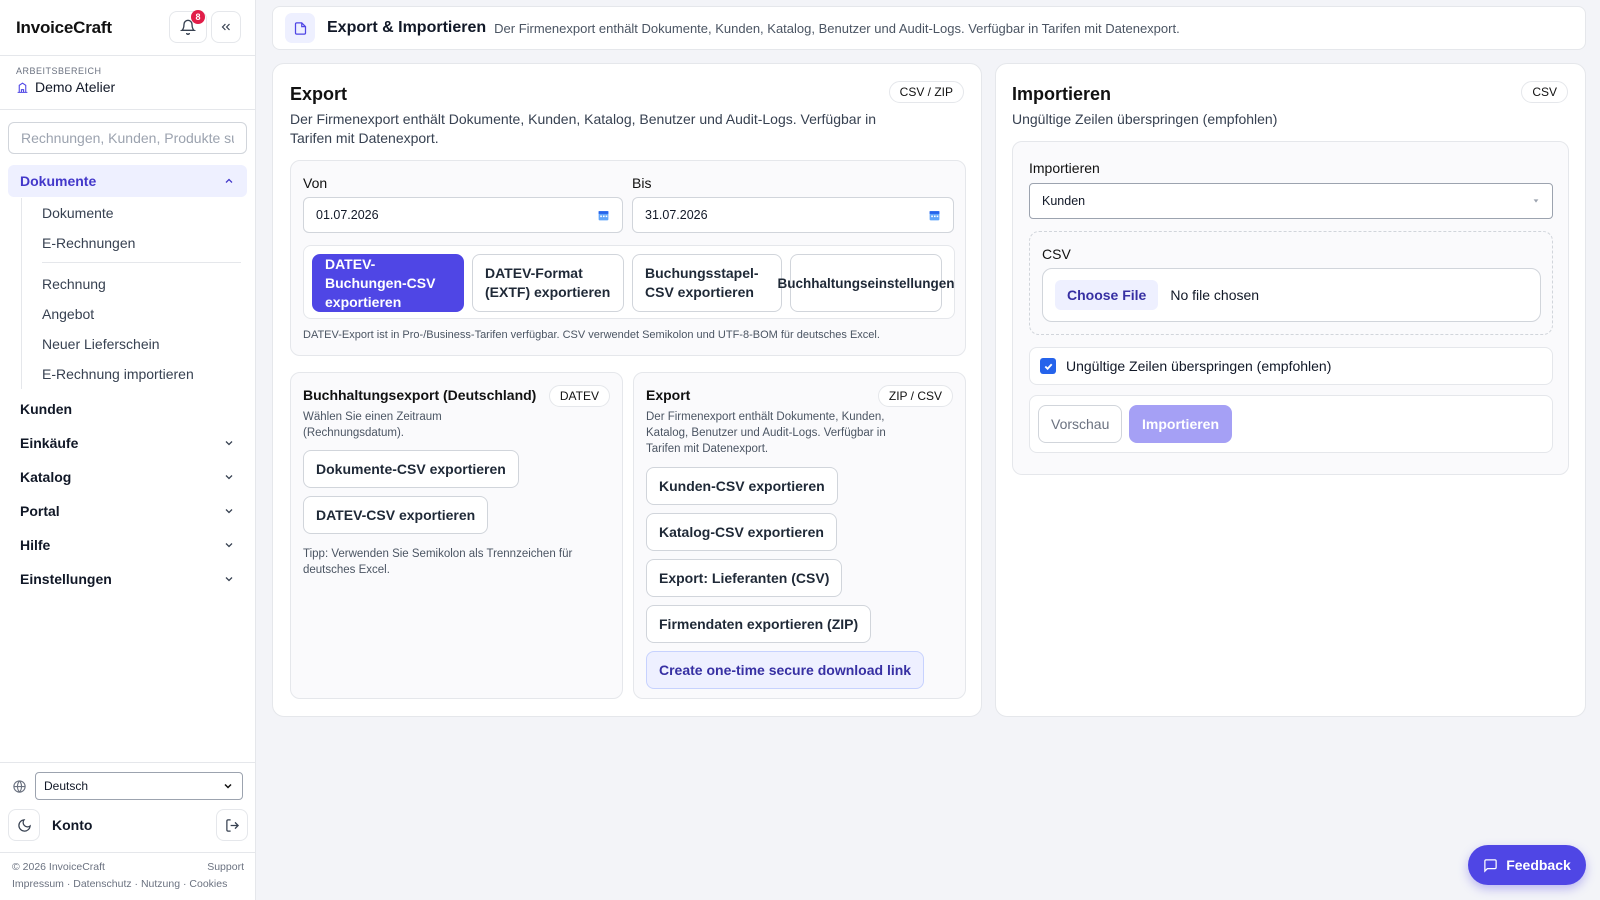 This screenshot has height=900, width=1600. What do you see at coordinates (127, 477) in the screenshot?
I see `nav-item-katalog: Katalog` at bounding box center [127, 477].